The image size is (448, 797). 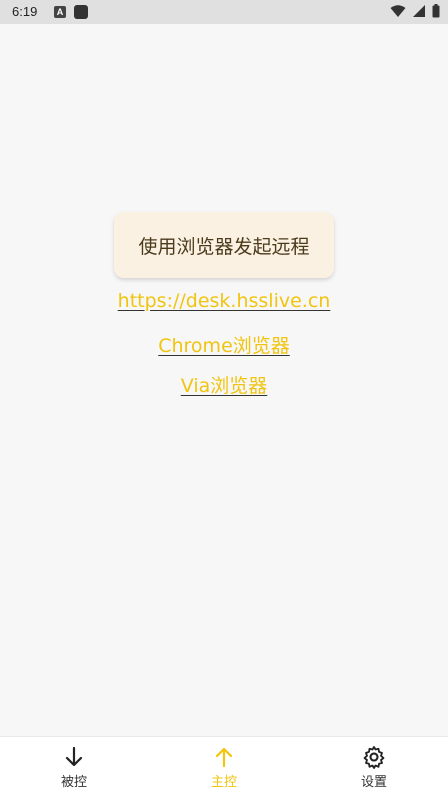 What do you see at coordinates (81, 12) in the screenshot?
I see `notification-square-icon` at bounding box center [81, 12].